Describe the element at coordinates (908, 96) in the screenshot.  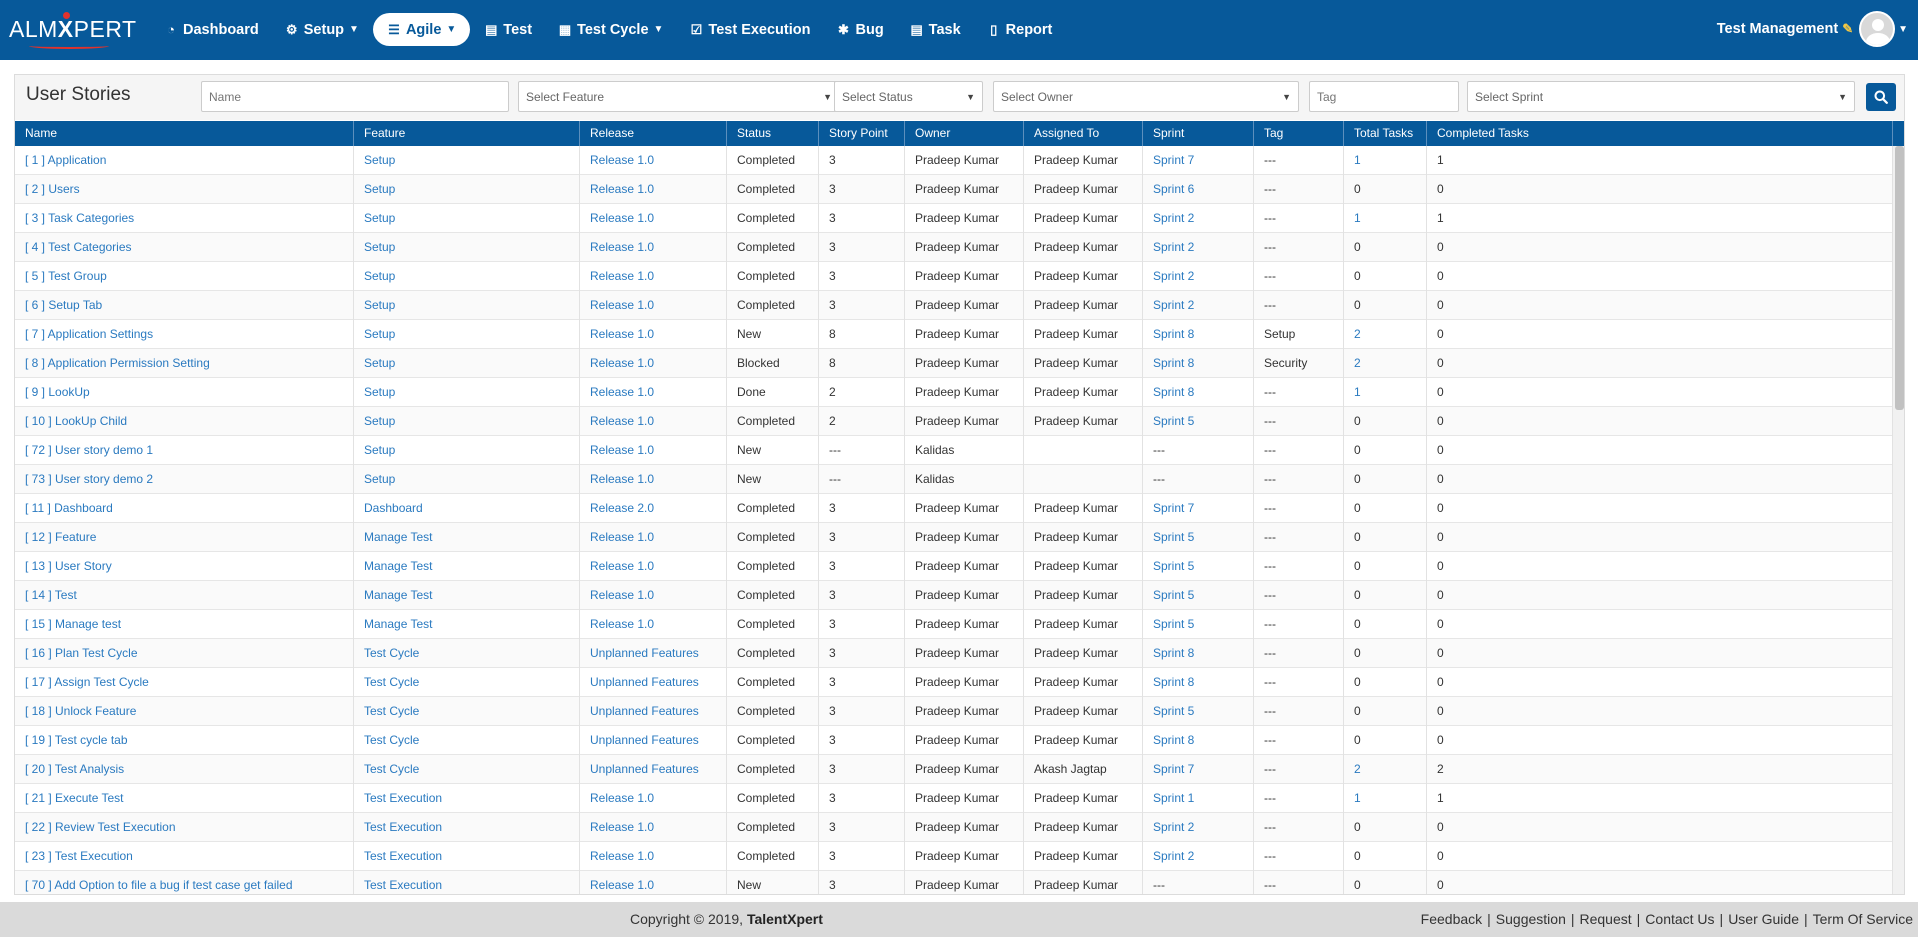
I see `status-select: Select Status ▼` at that location.